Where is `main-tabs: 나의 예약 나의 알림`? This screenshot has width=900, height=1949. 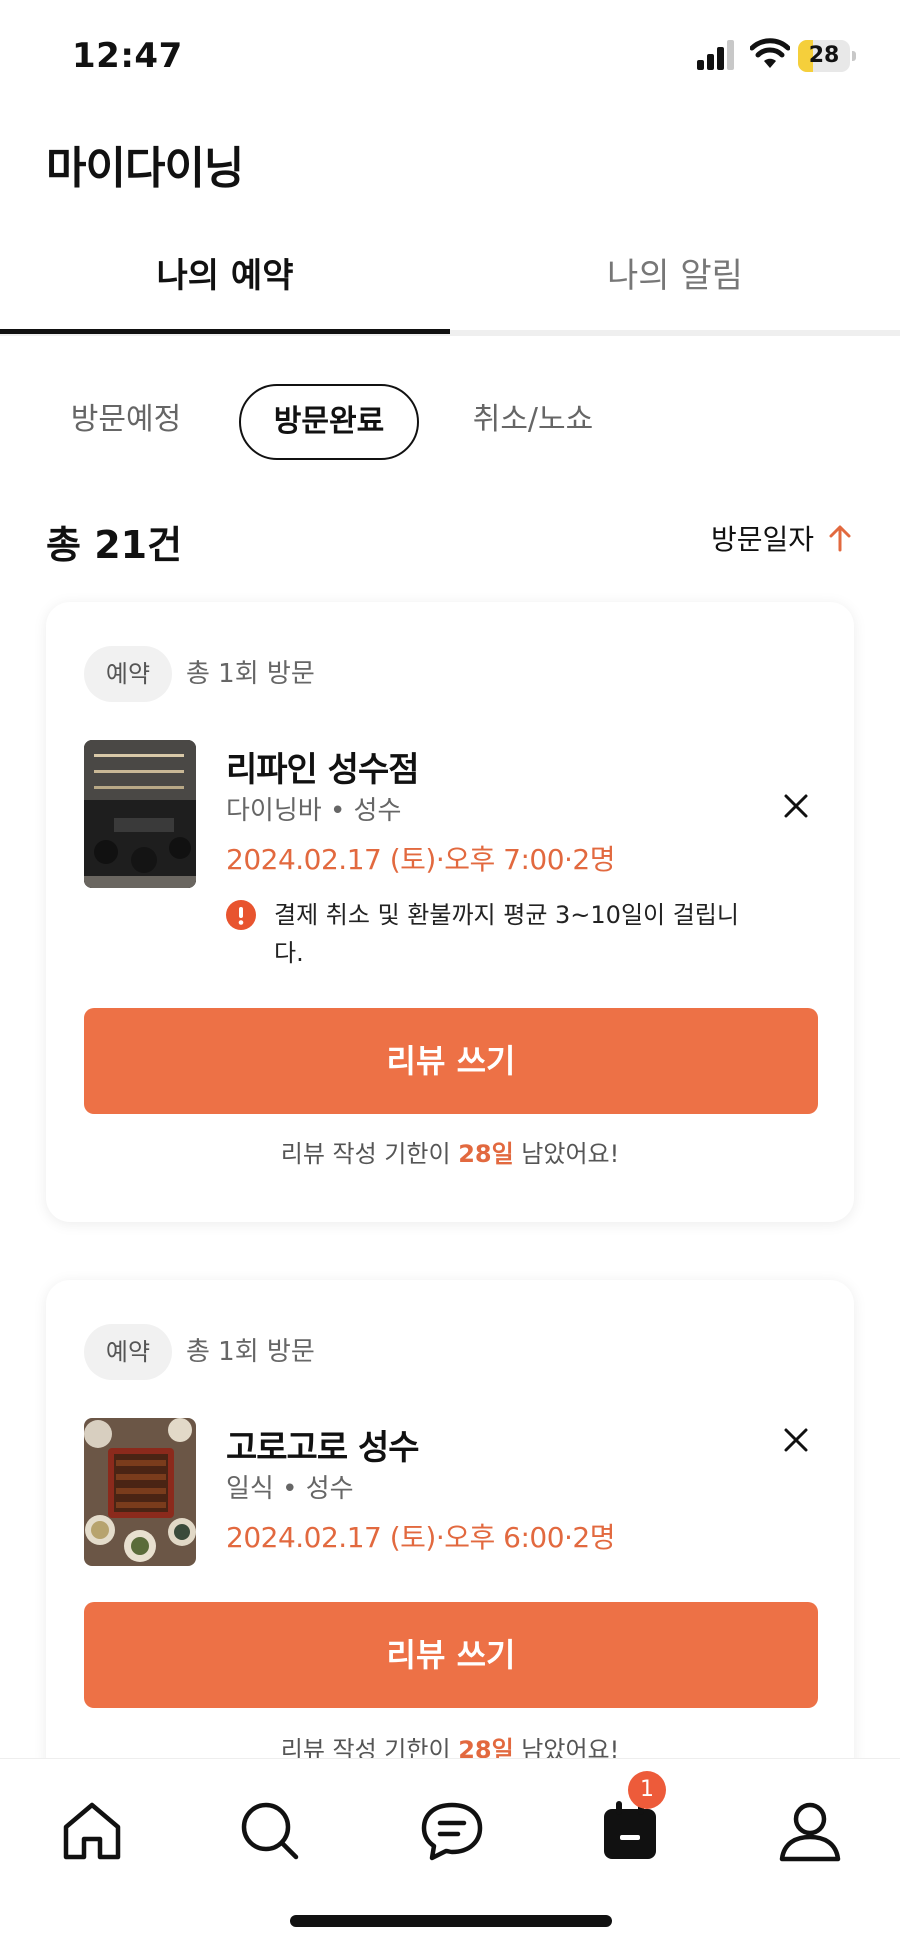
main-tabs: 나의 예약 나의 알림 is located at coordinates (450, 283).